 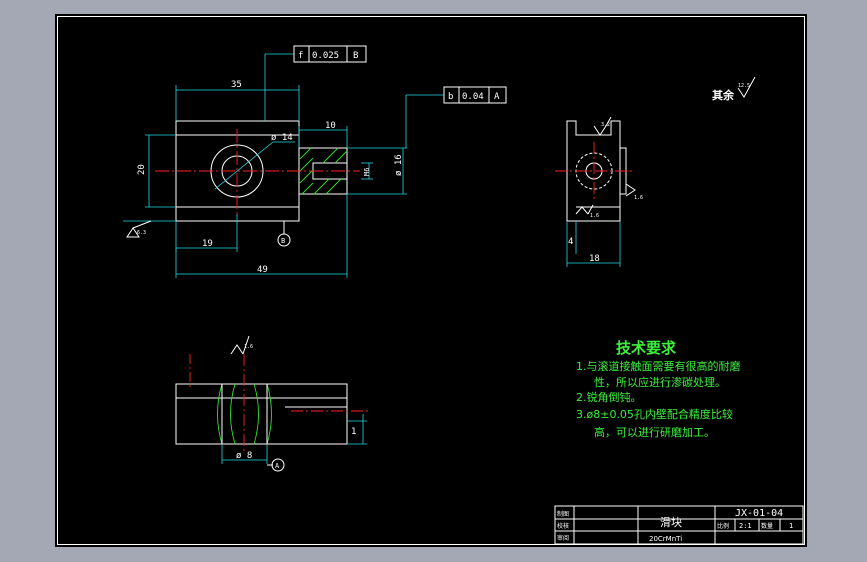 I want to click on side-dim-18: 18, so click(x=594, y=259).